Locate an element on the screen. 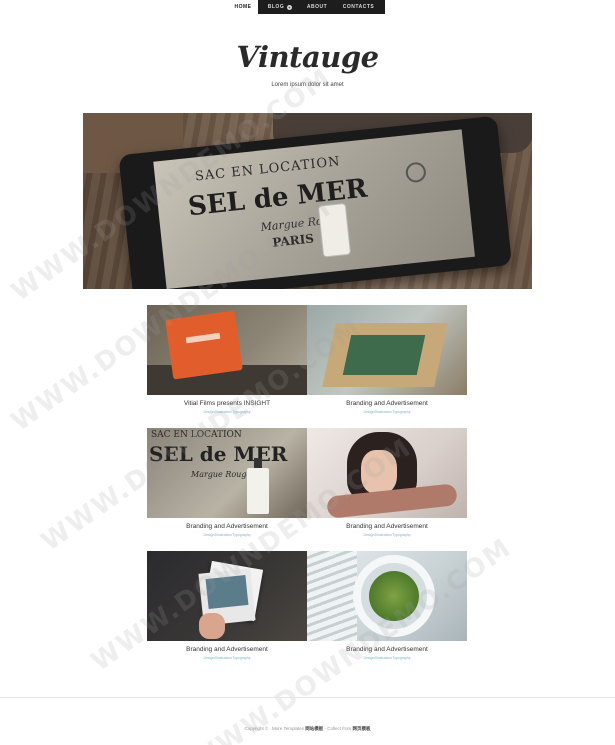 The height and width of the screenshot is (745, 615). screen-text-4: PARIS is located at coordinates (293, 240).